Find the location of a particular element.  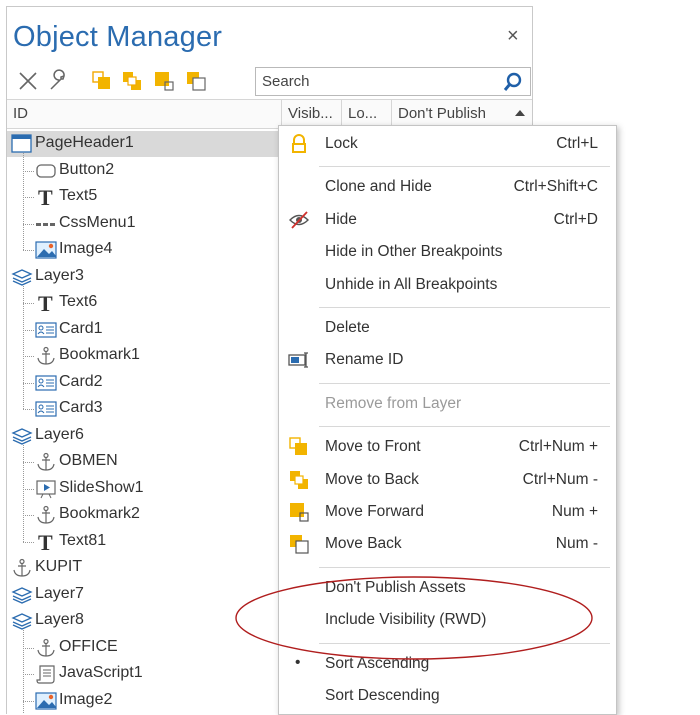

tree-item: Card3 is located at coordinates (142, 409).